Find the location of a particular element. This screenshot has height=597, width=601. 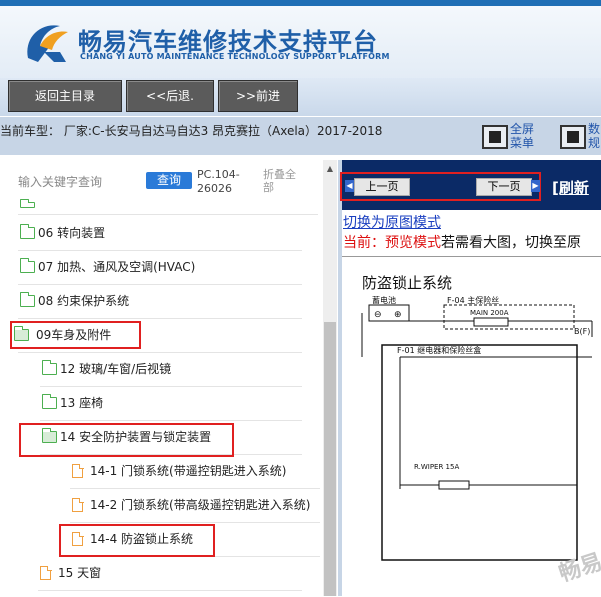

battery-label: 蓄电池 is located at coordinates (384, 300).